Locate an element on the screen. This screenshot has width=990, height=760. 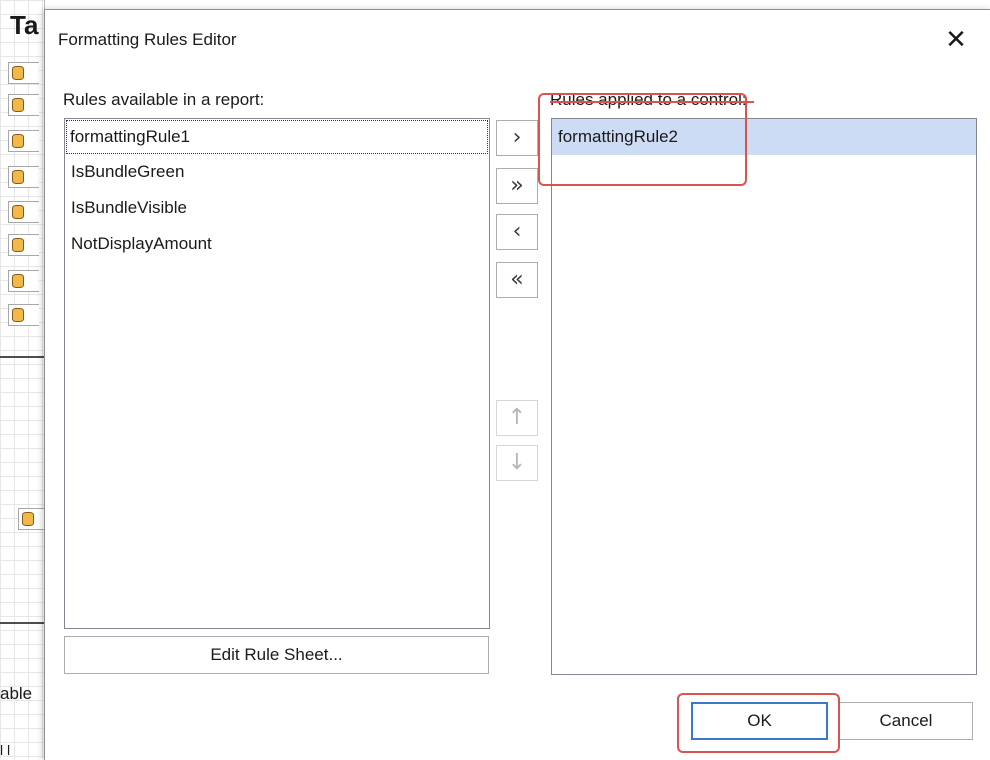
add-all-rules-button: » is located at coordinates (517, 186).